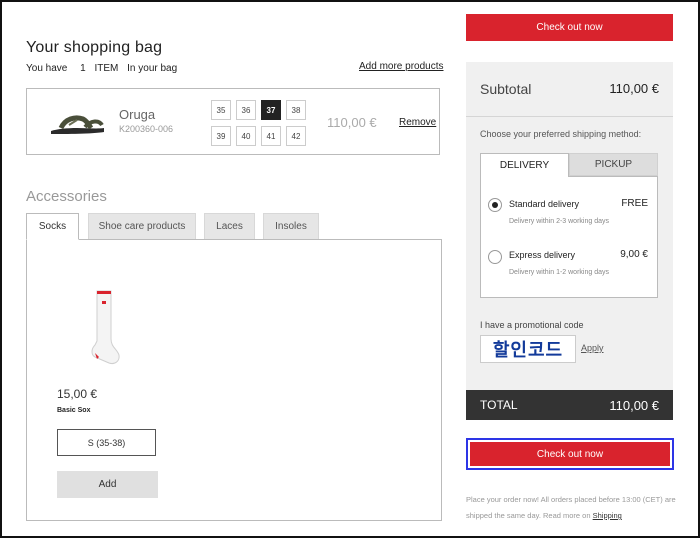 This screenshot has height=538, width=700. I want to click on total-label: TOTAL, so click(499, 405).